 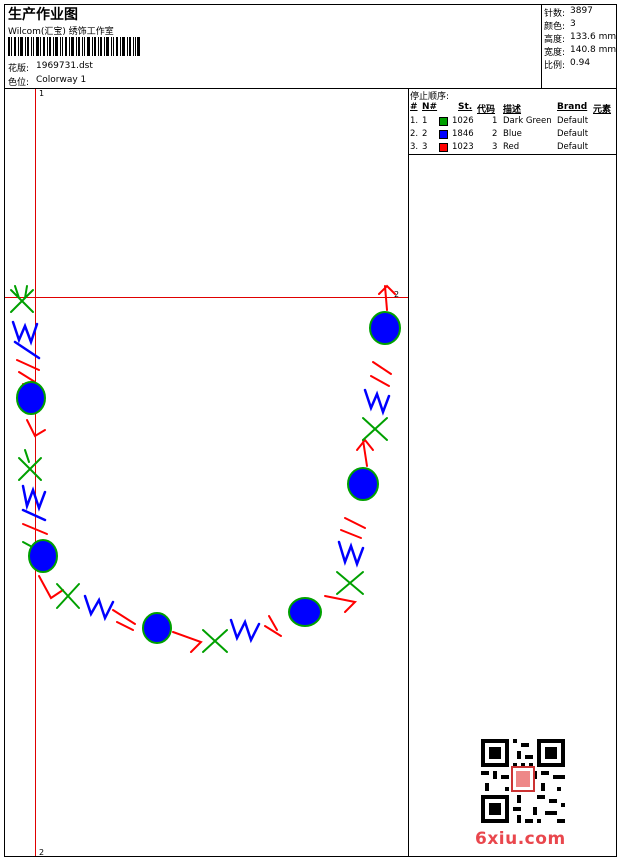 What do you see at coordinates (555, 27) in the screenshot?
I see `stat-label: 颜色:` at bounding box center [555, 27].